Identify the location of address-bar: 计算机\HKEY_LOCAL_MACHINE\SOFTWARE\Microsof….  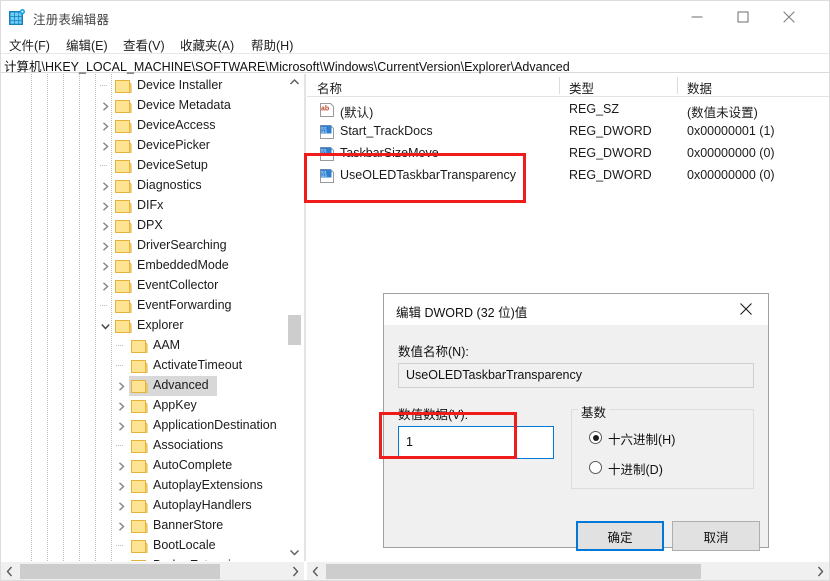
(415, 63).